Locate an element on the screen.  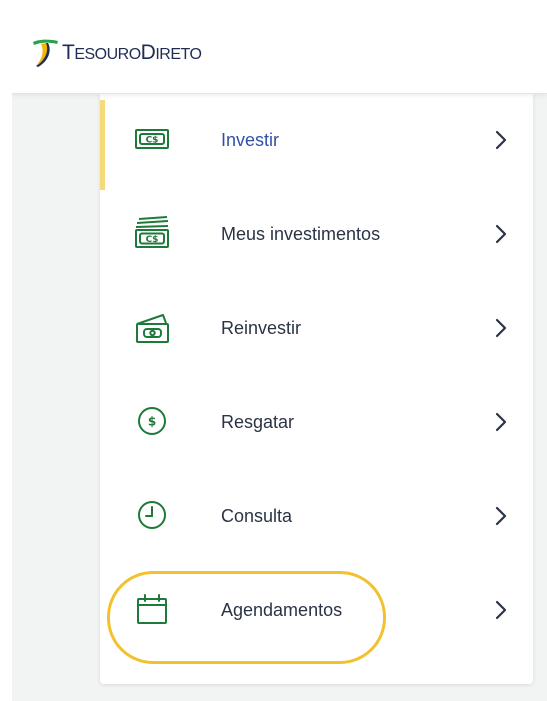
menu-item-label: Investir is located at coordinates (250, 140).